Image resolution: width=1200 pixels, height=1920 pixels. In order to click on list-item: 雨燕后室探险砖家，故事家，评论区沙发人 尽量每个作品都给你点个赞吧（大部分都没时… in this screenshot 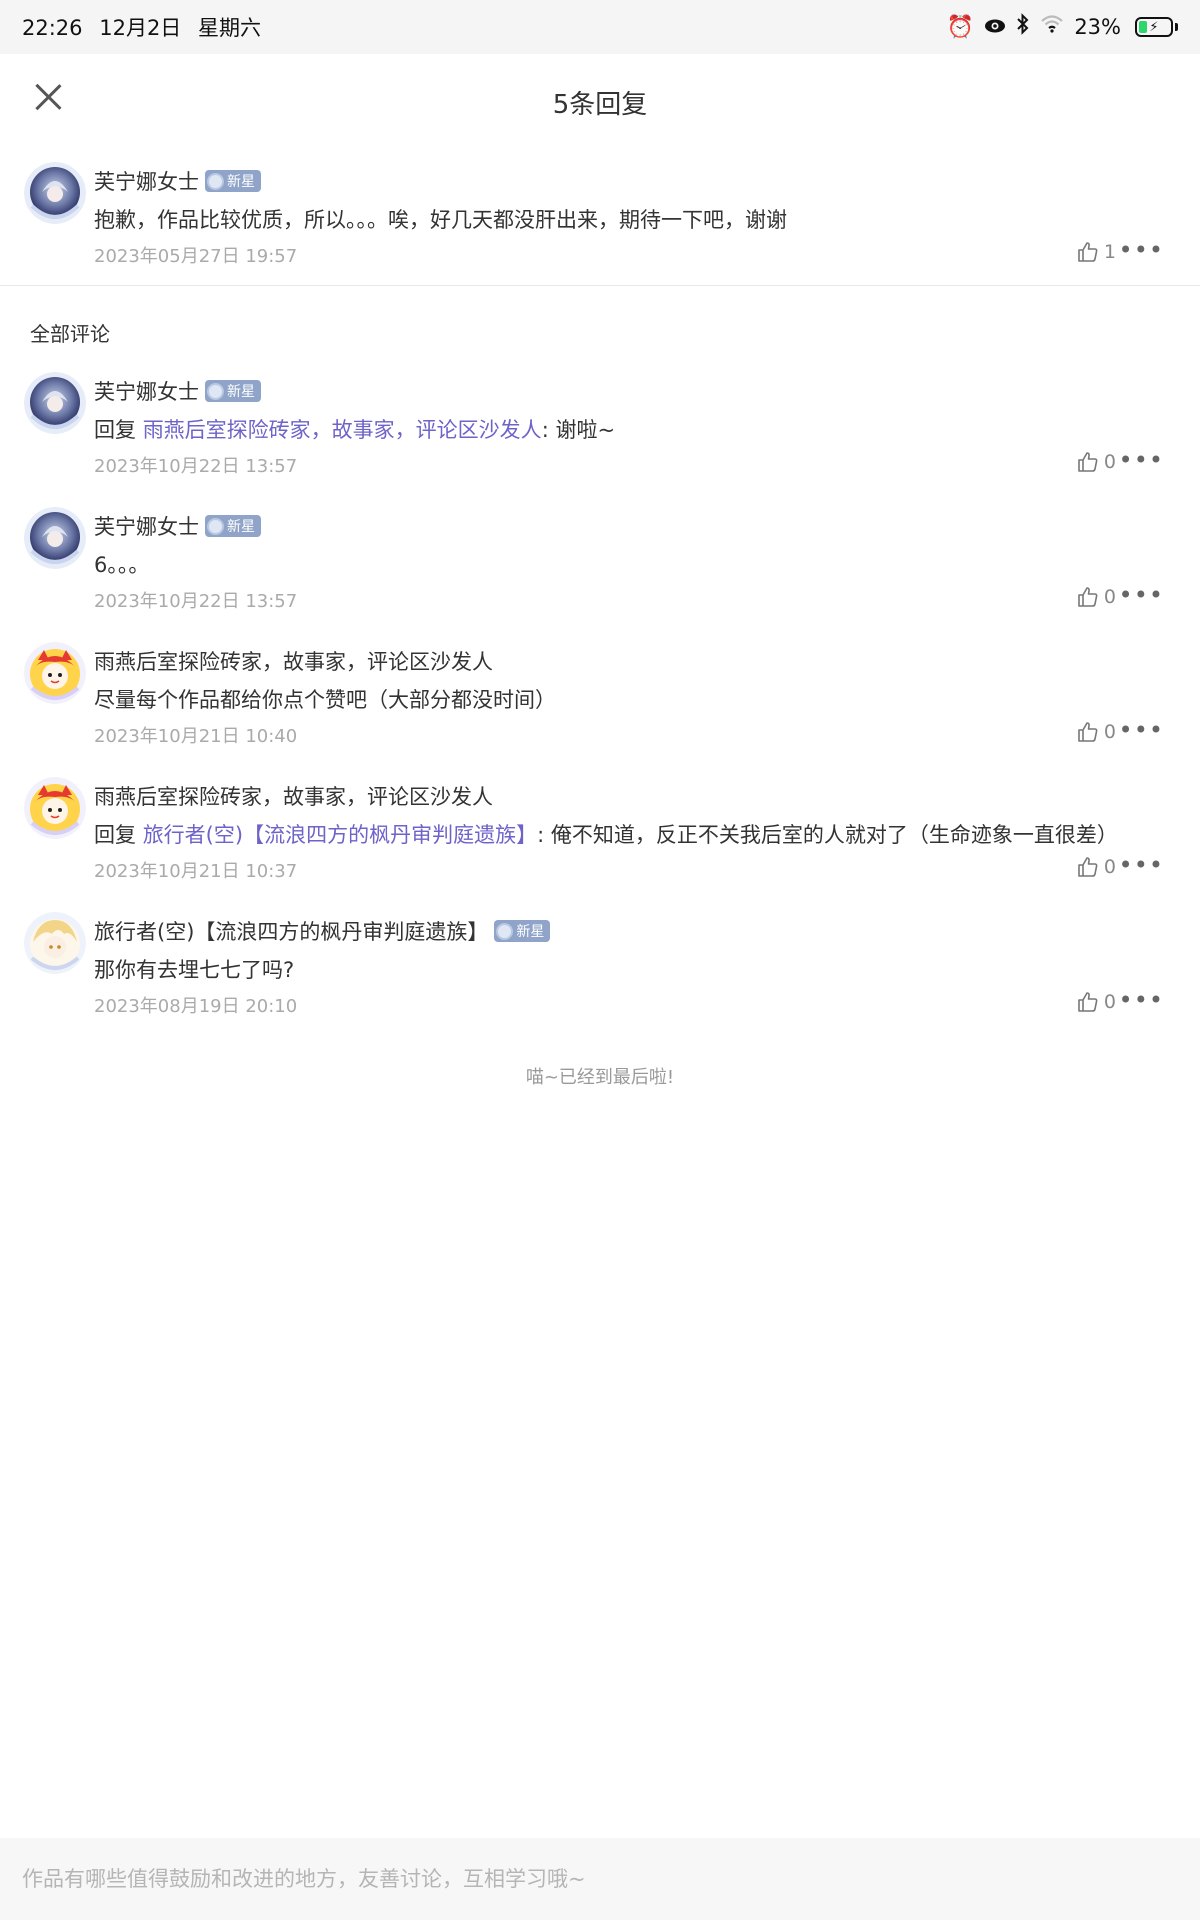, I will do `click(600, 707)`.